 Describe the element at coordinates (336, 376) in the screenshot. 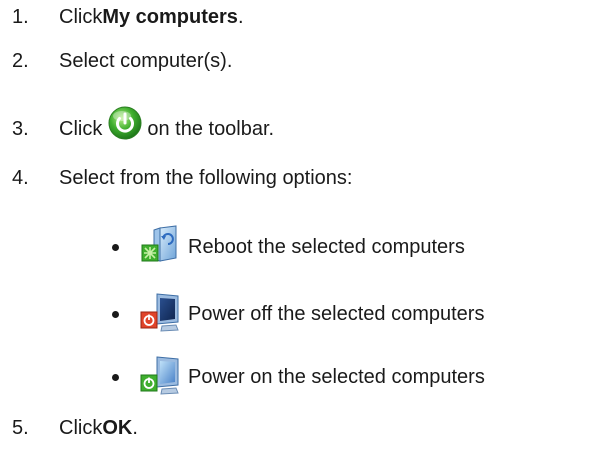

I see `option-label: Power on the selected computers` at that location.